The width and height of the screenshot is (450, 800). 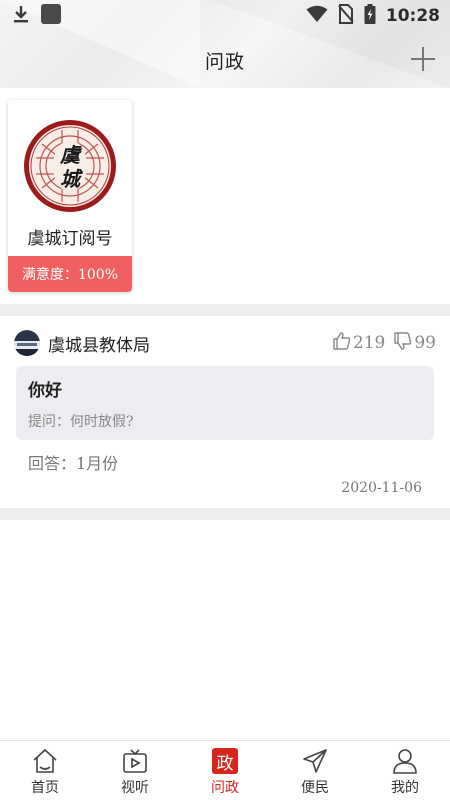 I want to click on tab-convenience: 便民, so click(x=315, y=772).